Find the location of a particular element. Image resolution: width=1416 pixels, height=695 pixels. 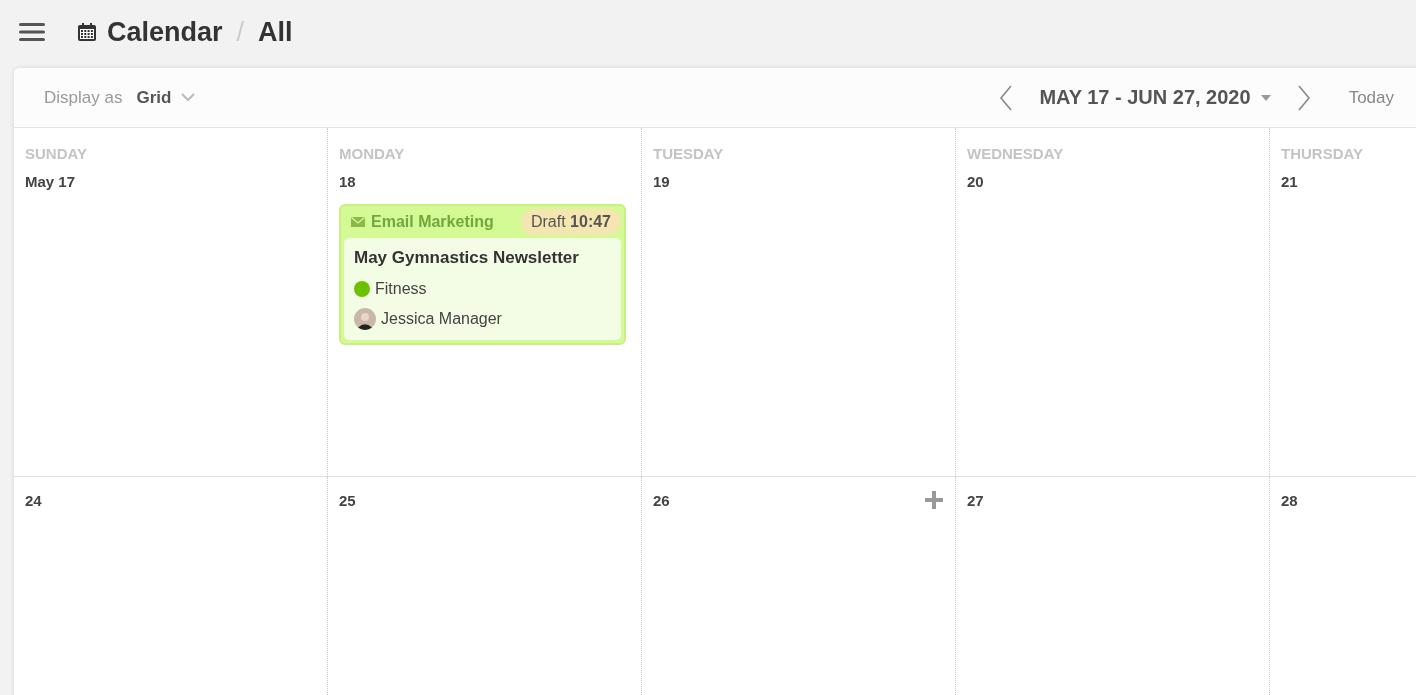

day-cell: THURSDAY 21 is located at coordinates (1343, 302).